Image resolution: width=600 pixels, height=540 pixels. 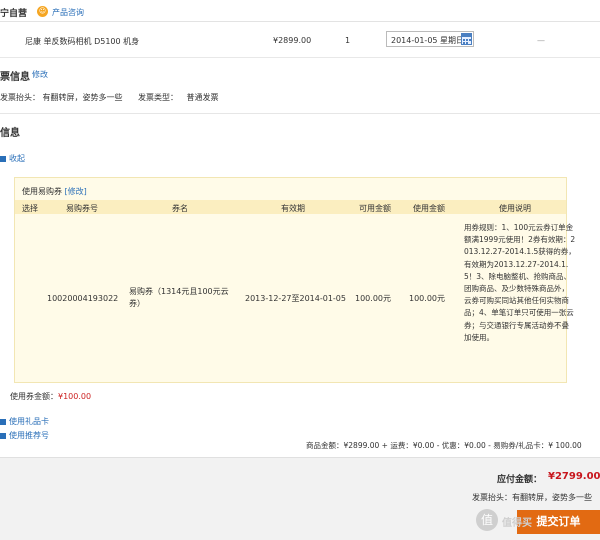 I want to click on product-name: 尼康 单反数码相机 D5100 机身, so click(x=82, y=41).